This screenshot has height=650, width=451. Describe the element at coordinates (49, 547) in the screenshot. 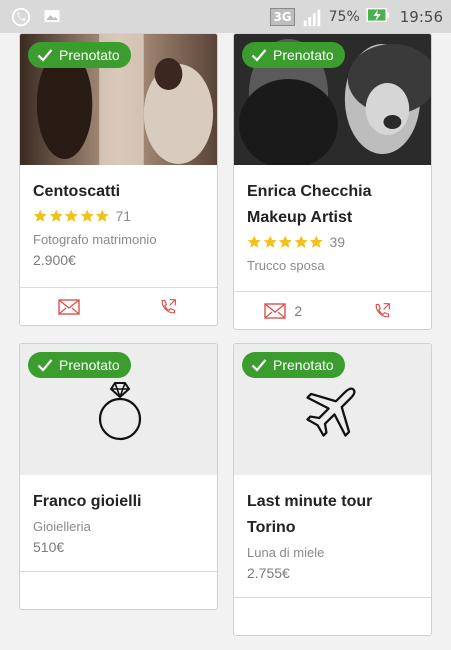

I see `vendor-price: 510€` at that location.